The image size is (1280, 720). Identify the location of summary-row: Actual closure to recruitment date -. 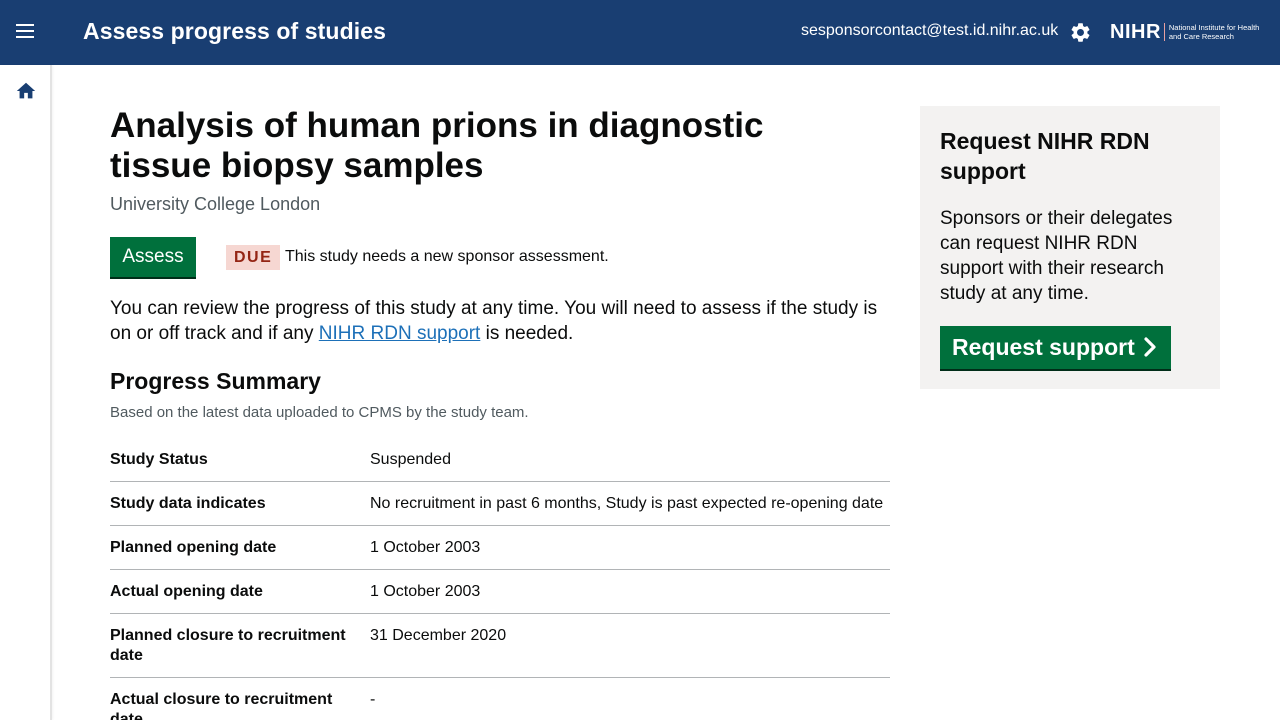
(500, 699).